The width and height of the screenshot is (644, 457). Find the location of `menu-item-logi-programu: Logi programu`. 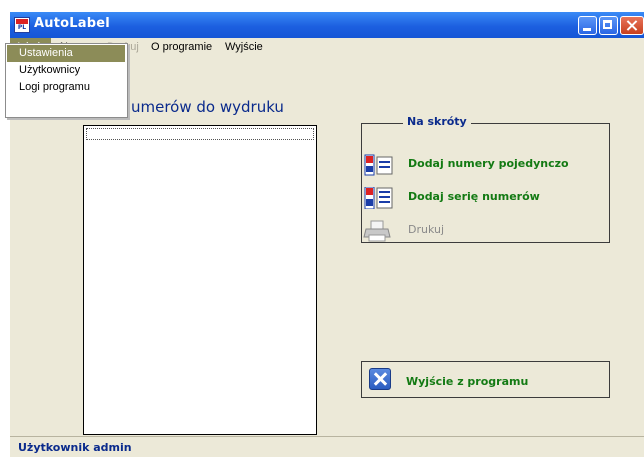

menu-item-logi-programu: Logi programu is located at coordinates (66, 87).